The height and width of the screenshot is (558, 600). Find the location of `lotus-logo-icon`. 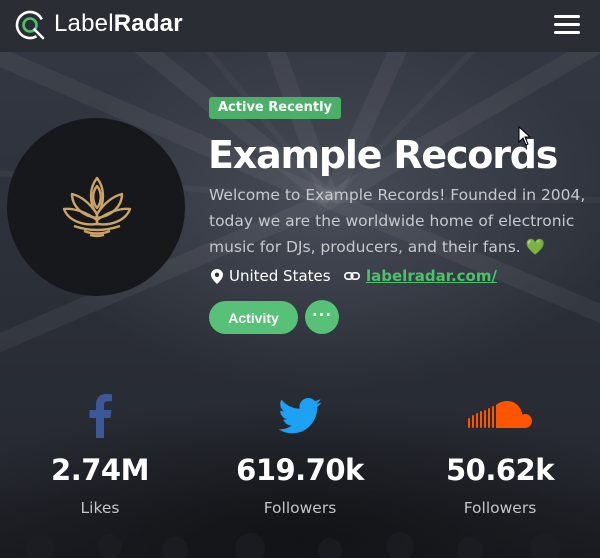

lotus-logo-icon is located at coordinates (97, 207).